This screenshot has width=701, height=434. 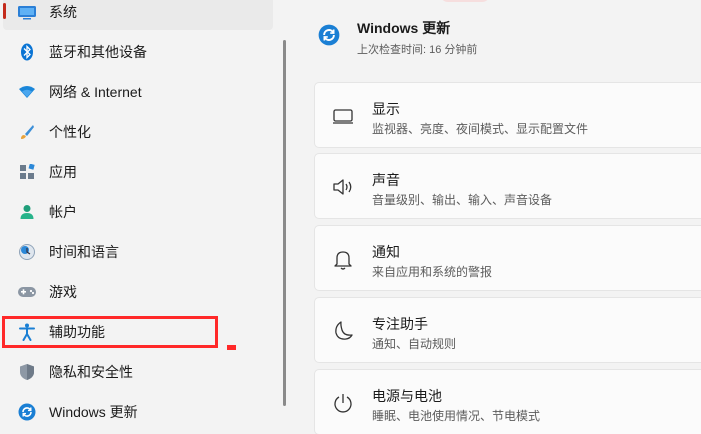 What do you see at coordinates (507, 115) in the screenshot?
I see `card-display: 显示 监视器、亮度、夜间模式、显示配置文件` at bounding box center [507, 115].